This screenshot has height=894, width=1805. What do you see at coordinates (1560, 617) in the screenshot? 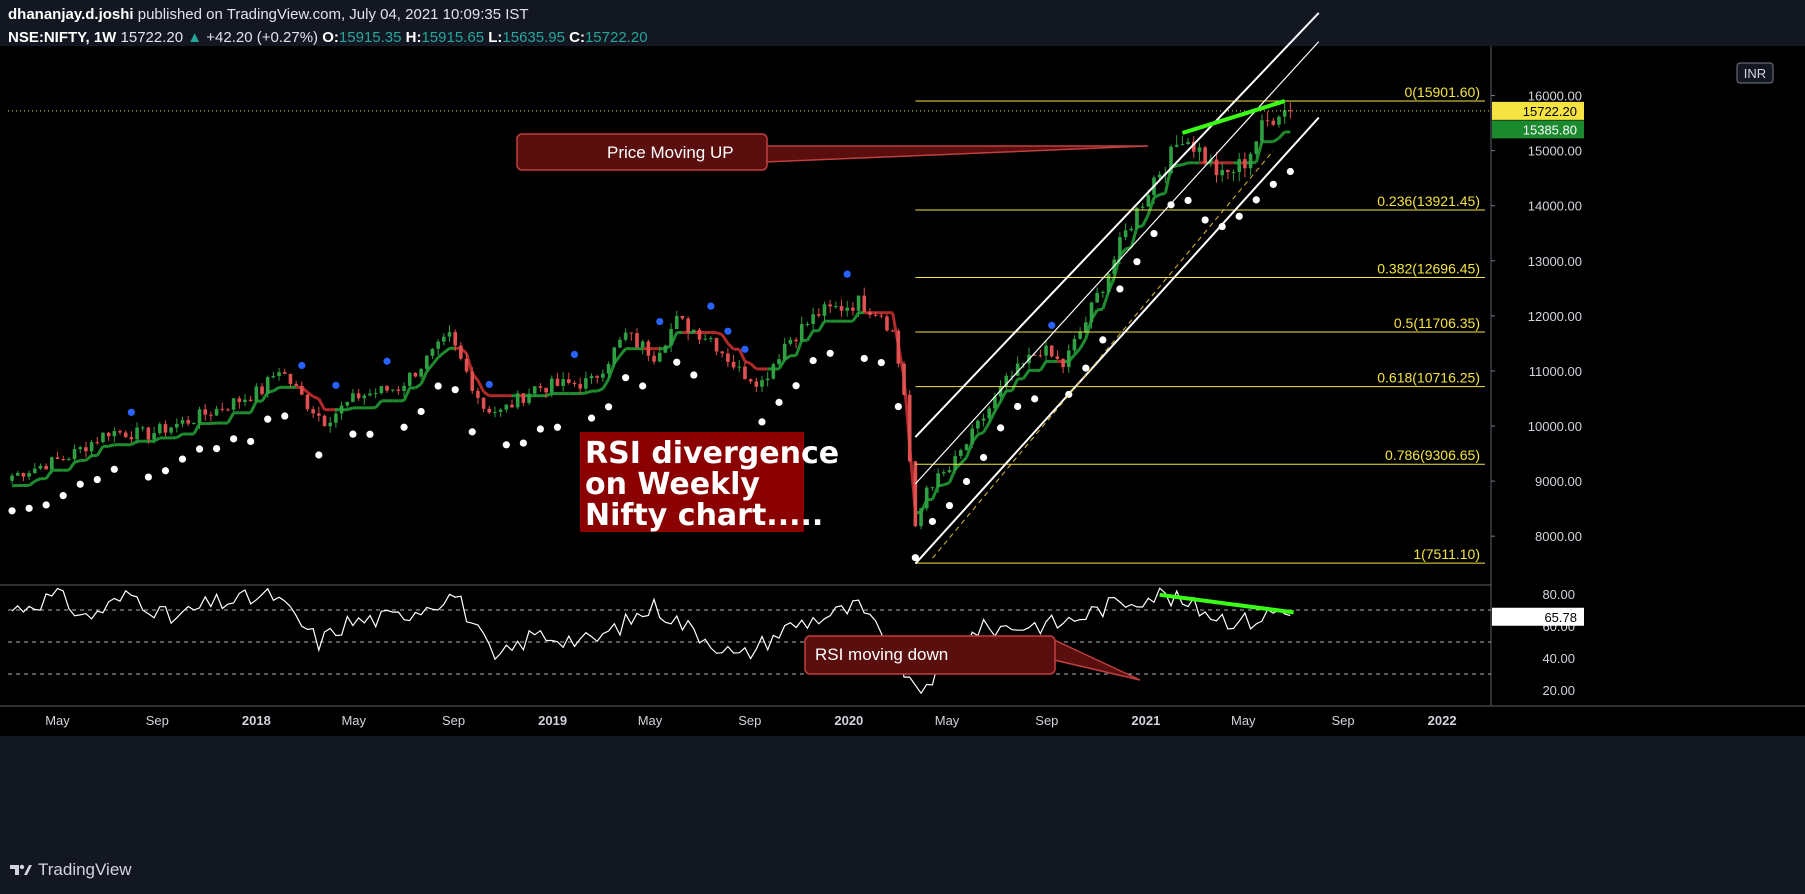
I see `rsi-value-badge-label: 65.78` at bounding box center [1560, 617].